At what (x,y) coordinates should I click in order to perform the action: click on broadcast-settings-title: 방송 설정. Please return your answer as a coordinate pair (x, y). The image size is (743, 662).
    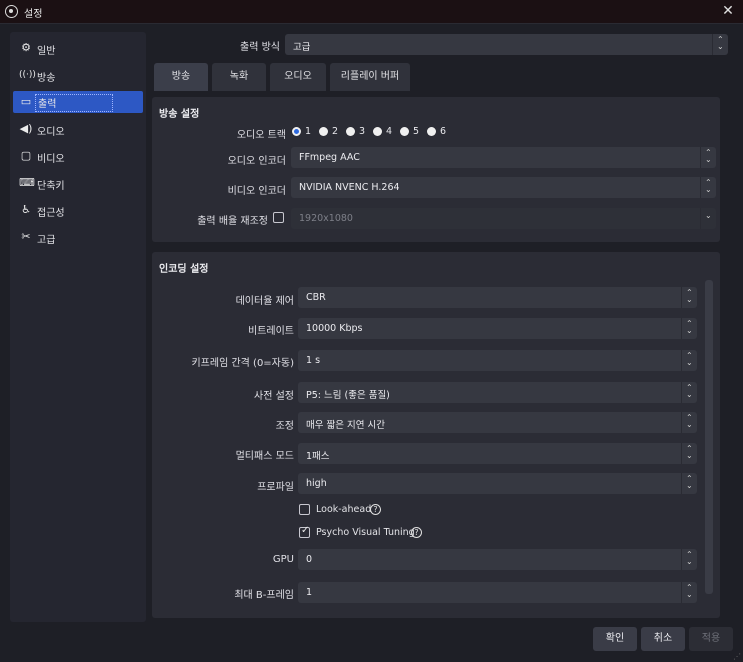
    Looking at the image, I should click on (179, 114).